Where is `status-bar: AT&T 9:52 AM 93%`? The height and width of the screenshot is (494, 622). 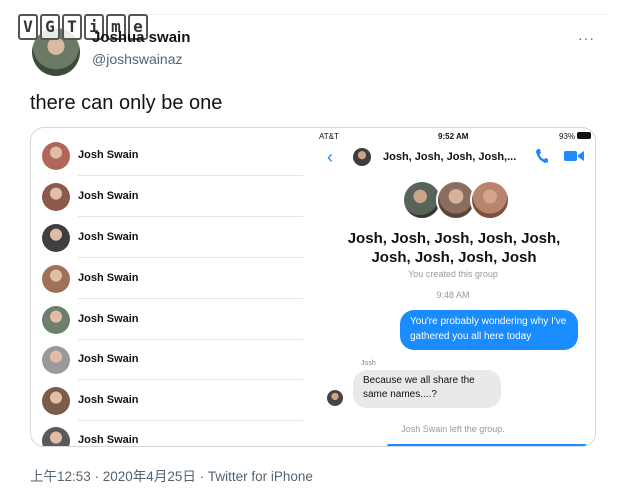
status-bar: AT&T 9:52 AM 93% is located at coordinates (452, 136).